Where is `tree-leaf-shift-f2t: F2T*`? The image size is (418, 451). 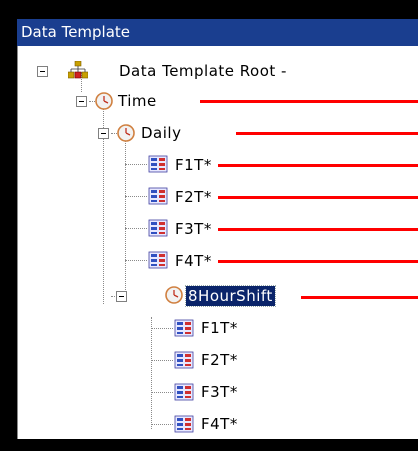 tree-leaf-shift-f2t: F2T* is located at coordinates (219, 360).